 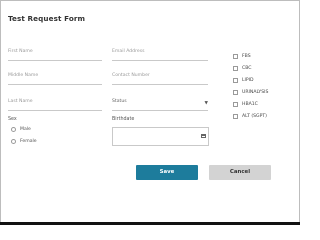 What do you see at coordinates (254, 116) in the screenshot?
I see `checkbox-alt-label: ALT (SGPT)` at bounding box center [254, 116].